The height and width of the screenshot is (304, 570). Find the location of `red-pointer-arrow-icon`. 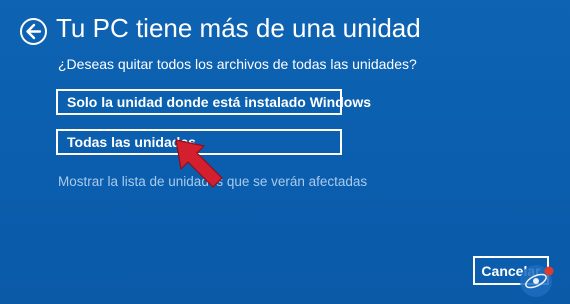

red-pointer-arrow-icon is located at coordinates (199, 163).